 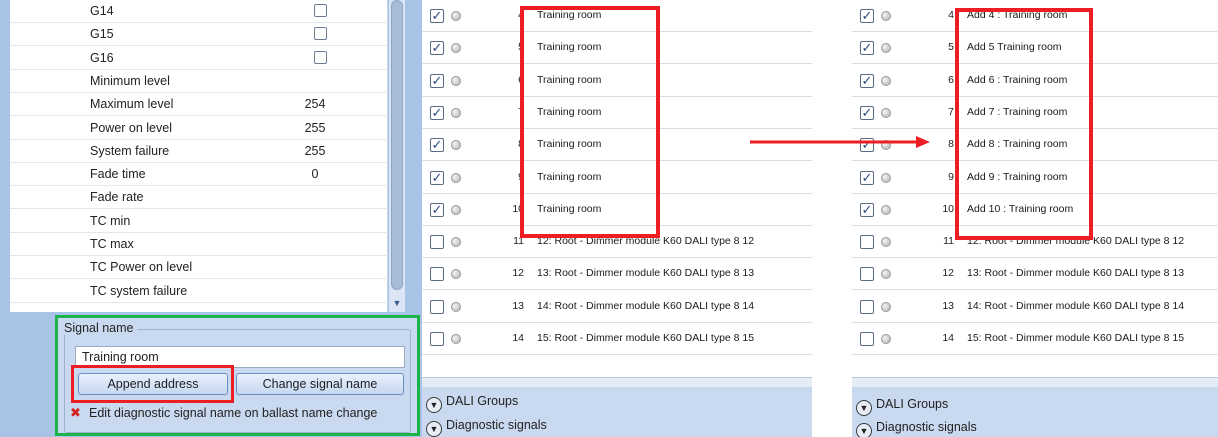 I want to click on property-row: System failure 255, so click(x=199, y=151).